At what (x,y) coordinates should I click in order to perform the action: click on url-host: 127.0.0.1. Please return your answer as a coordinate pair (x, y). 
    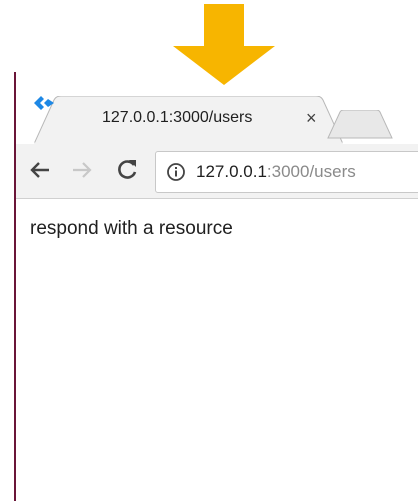
    Looking at the image, I should click on (231, 171).